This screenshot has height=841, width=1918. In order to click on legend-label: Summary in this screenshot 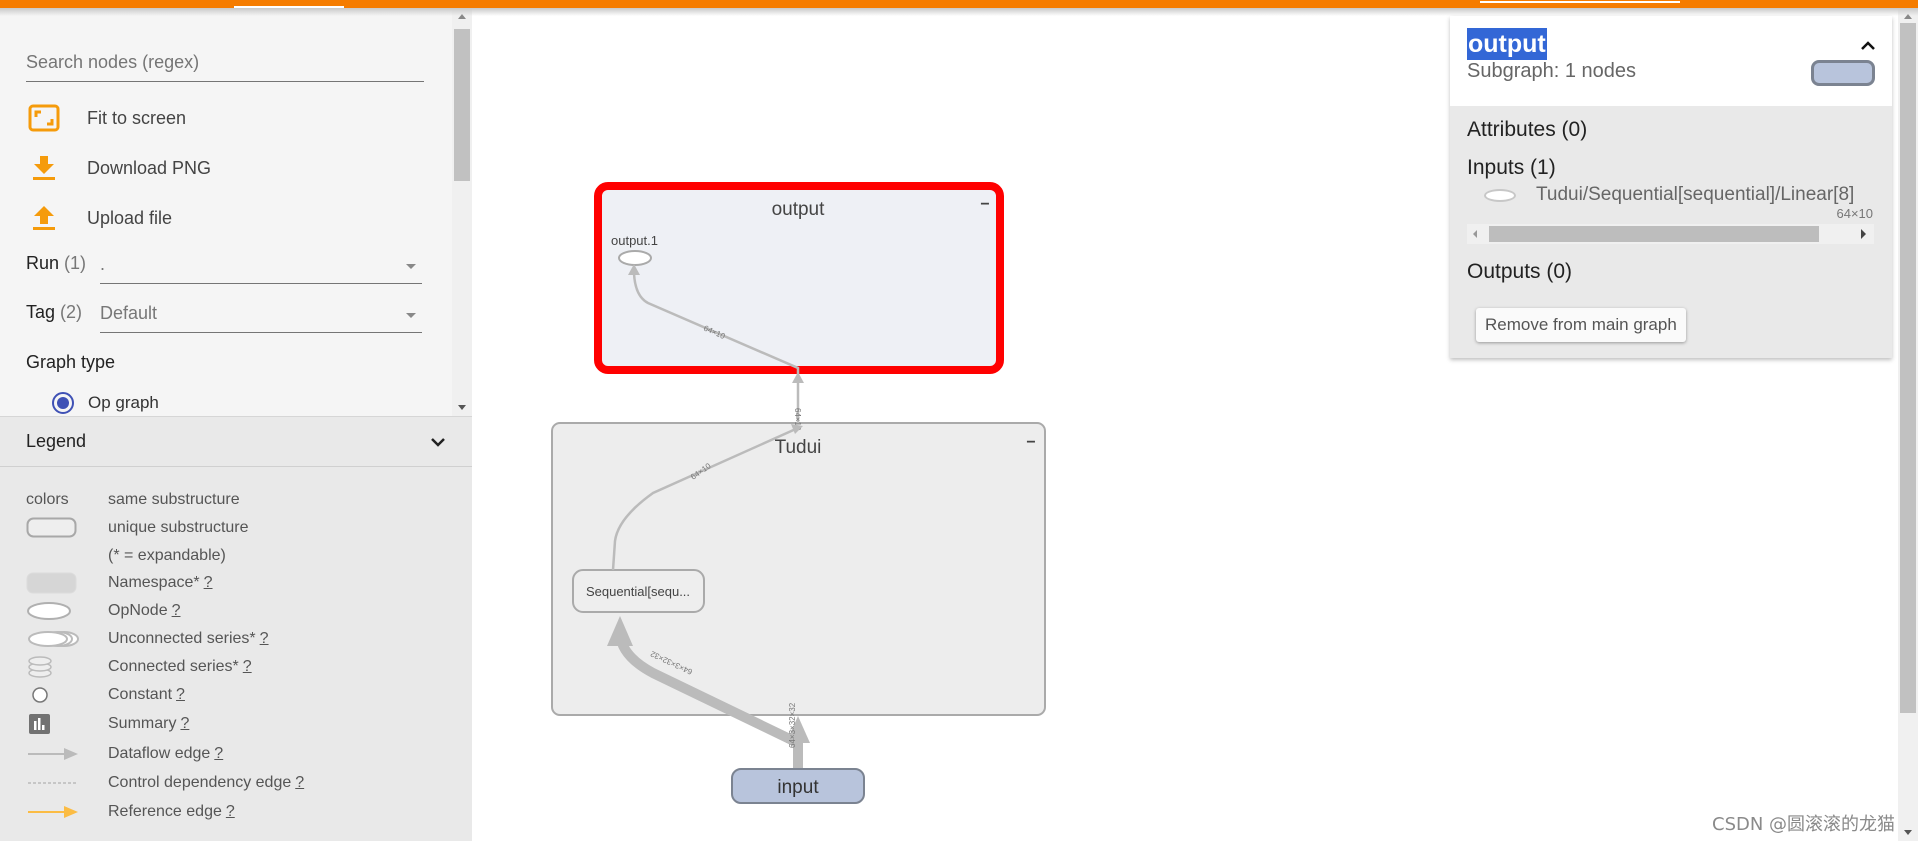, I will do `click(142, 723)`.